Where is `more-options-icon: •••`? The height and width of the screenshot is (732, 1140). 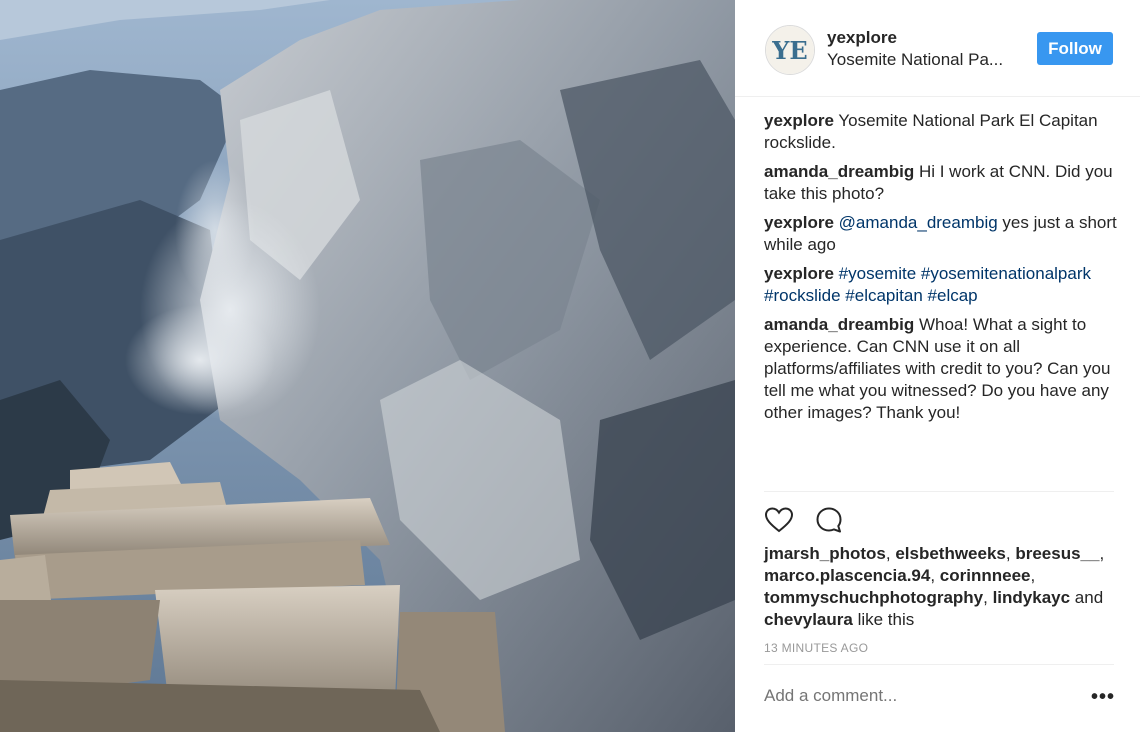
more-options-icon: ••• is located at coordinates (1103, 697).